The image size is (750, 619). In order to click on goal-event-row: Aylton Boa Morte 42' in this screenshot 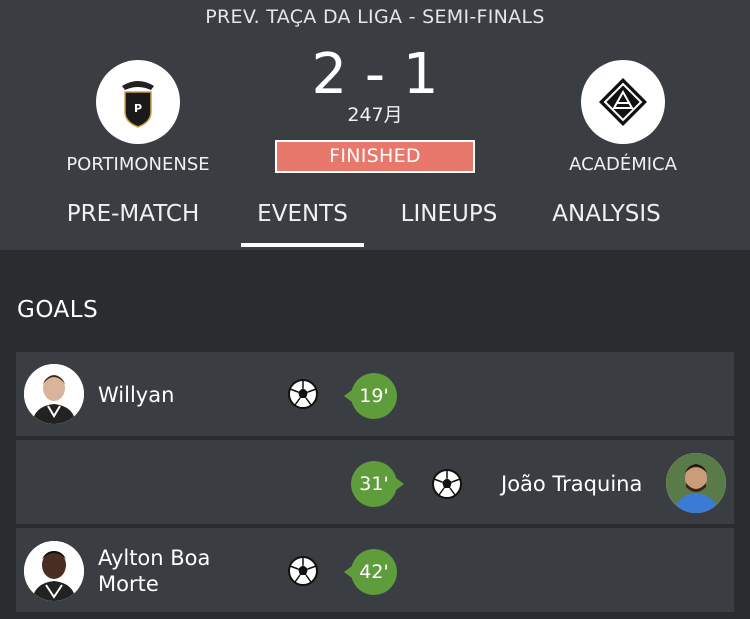, I will do `click(375, 570)`.